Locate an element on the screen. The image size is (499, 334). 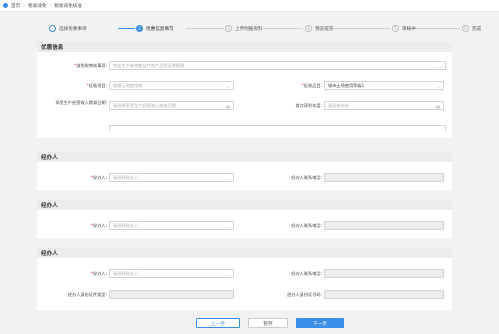
step-upload: 3 上传附报资料 is located at coordinates (244, 28).